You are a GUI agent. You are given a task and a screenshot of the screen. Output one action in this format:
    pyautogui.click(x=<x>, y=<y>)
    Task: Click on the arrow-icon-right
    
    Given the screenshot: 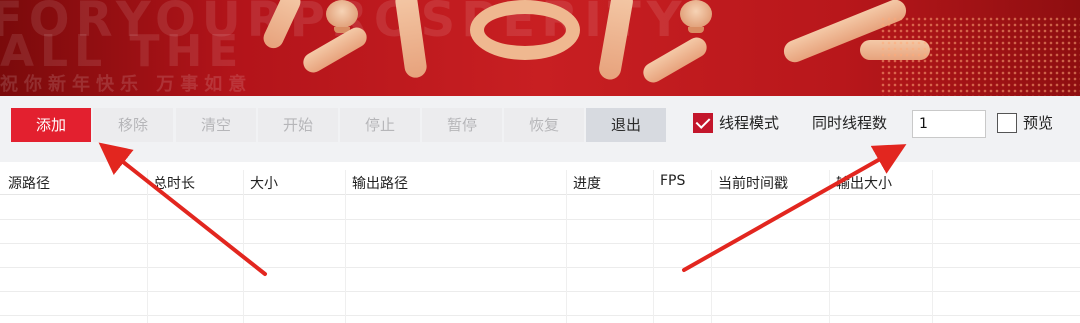 What is the action you would take?
    pyautogui.click(x=794, y=208)
    